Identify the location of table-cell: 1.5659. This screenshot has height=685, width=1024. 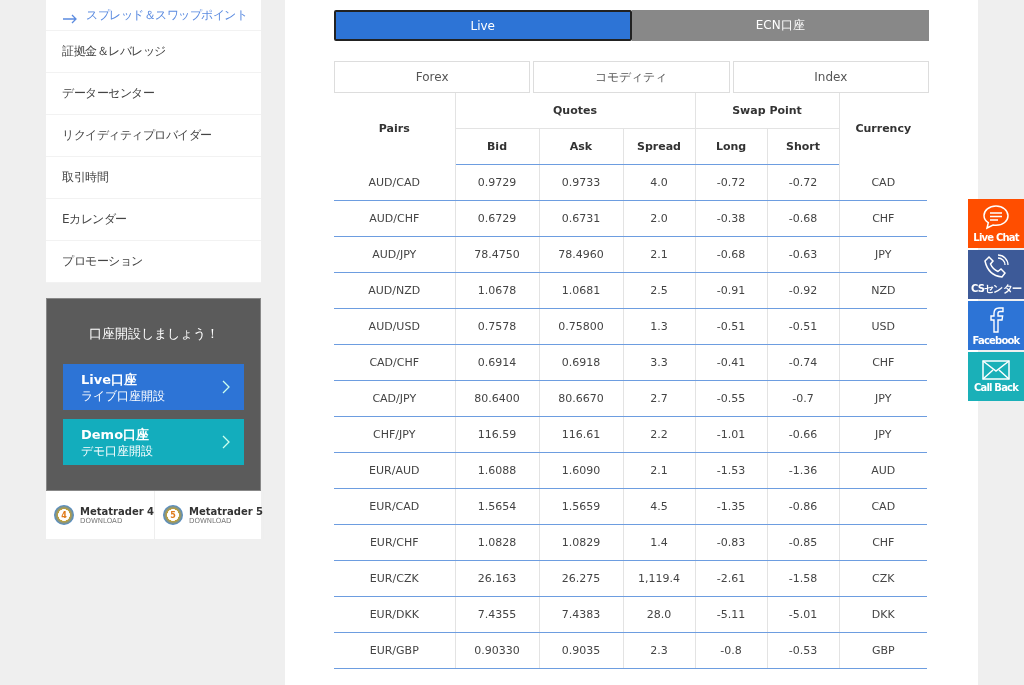
(581, 506).